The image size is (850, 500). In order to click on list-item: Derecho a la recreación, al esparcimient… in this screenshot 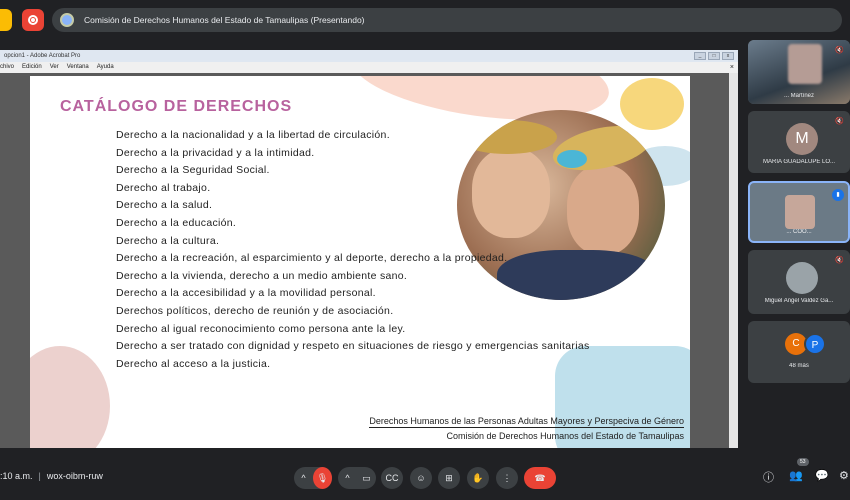, I will do `click(312, 258)`.